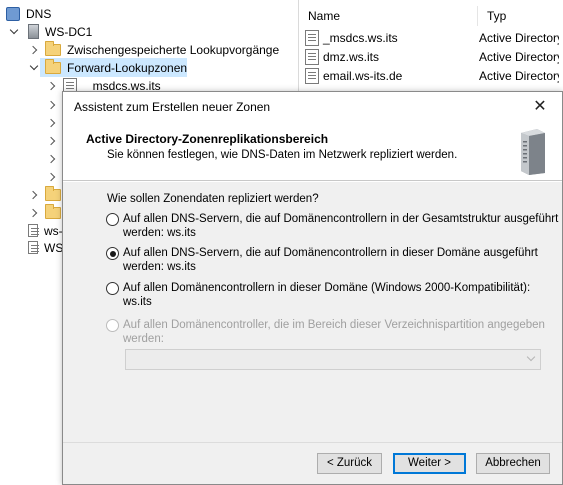 The height and width of the screenshot is (485, 563). What do you see at coordinates (333, 359) in the screenshot?
I see `directory-partition-select` at bounding box center [333, 359].